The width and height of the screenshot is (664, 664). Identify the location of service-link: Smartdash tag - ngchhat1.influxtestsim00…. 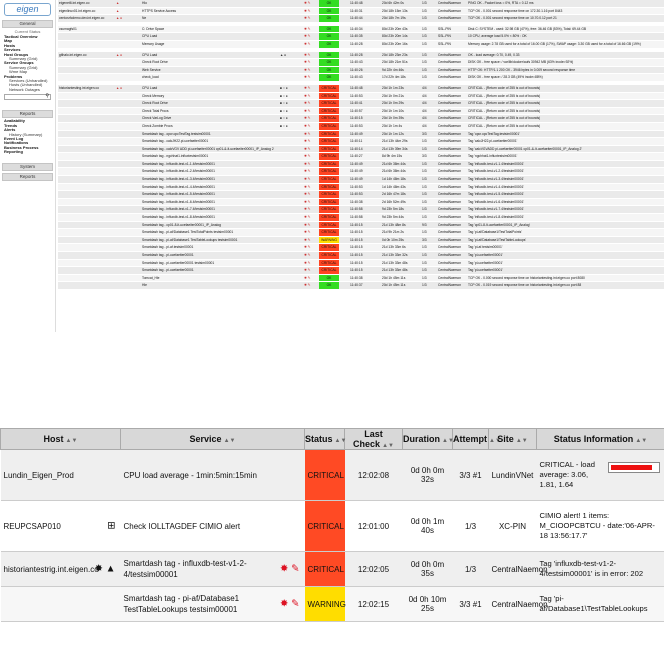
(217, 156).